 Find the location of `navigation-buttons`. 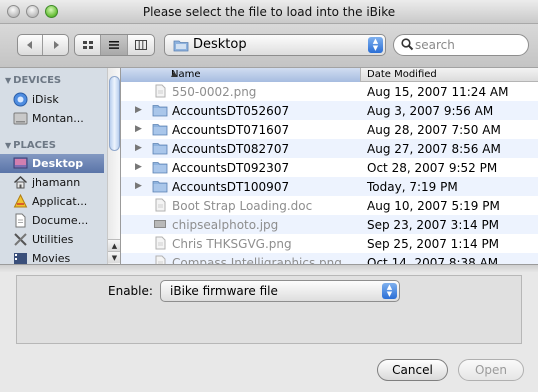

navigation-buttons is located at coordinates (43, 45).